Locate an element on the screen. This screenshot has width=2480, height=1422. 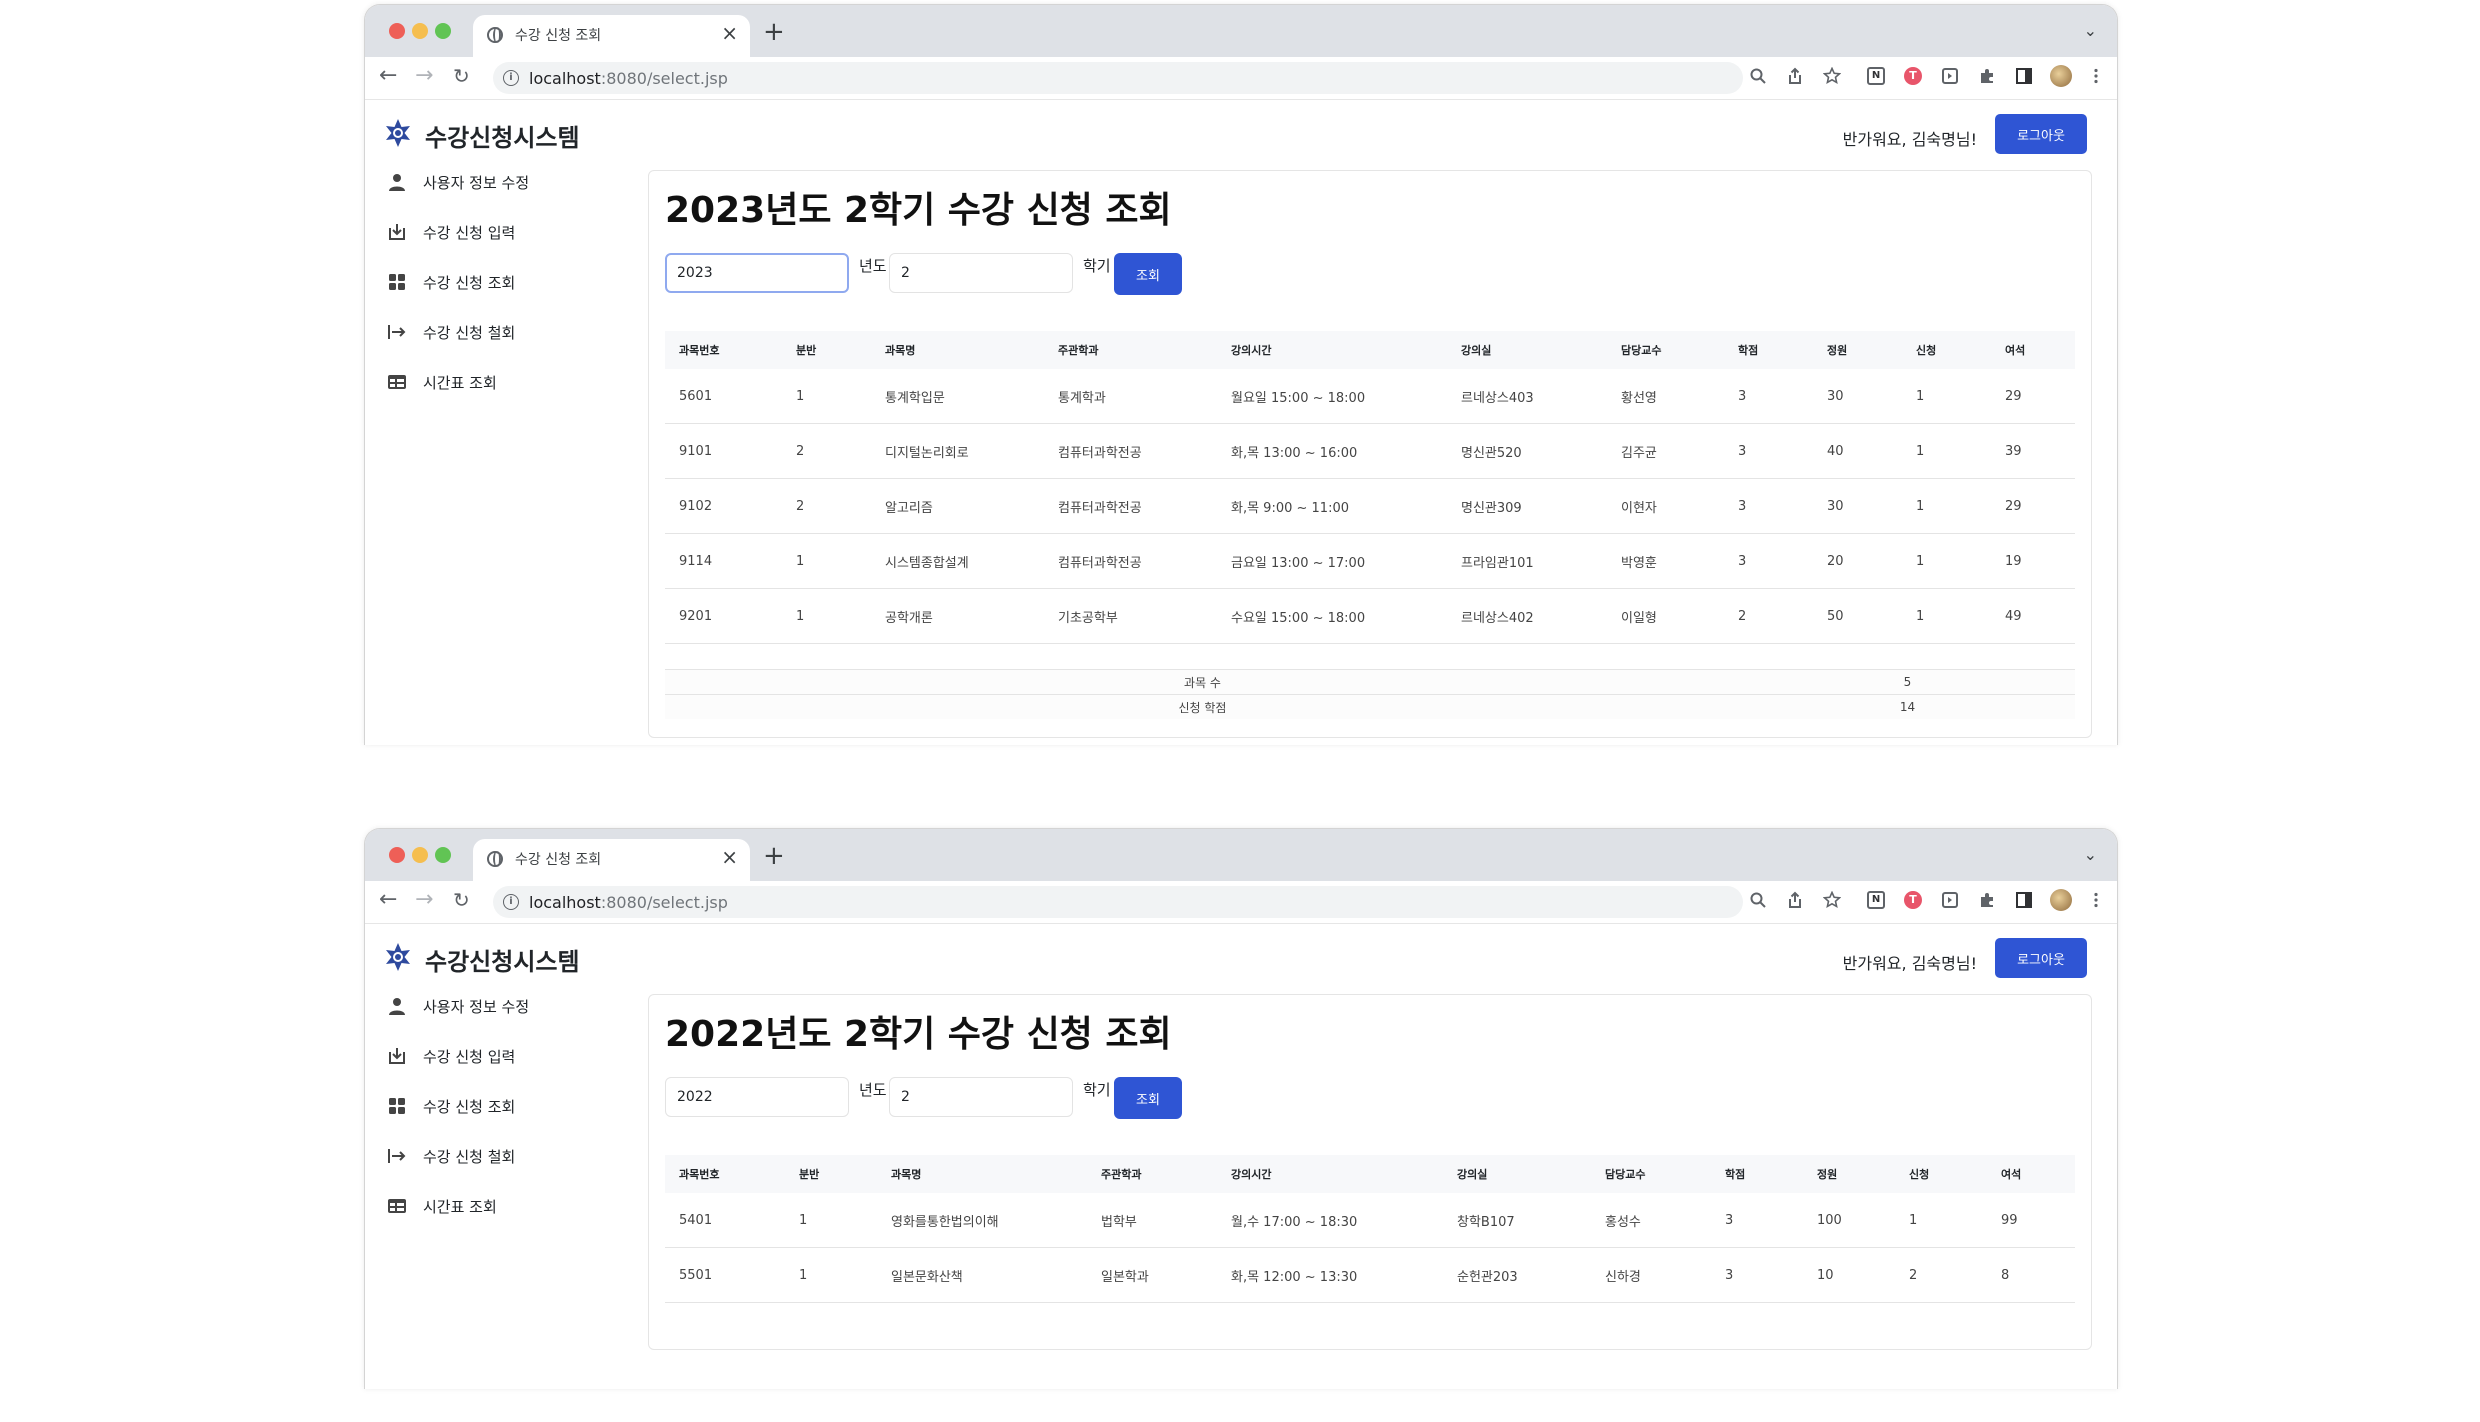
cell: 디지털논리회로 is located at coordinates (957, 451).